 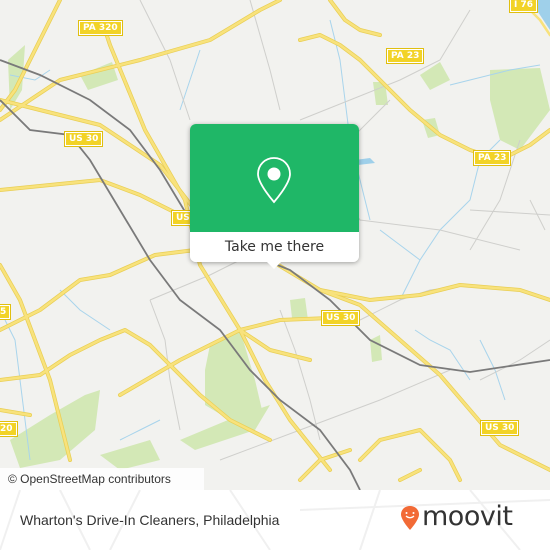 What do you see at coordinates (9, 429) in the screenshot?
I see `road-label-partial: 20` at bounding box center [9, 429].